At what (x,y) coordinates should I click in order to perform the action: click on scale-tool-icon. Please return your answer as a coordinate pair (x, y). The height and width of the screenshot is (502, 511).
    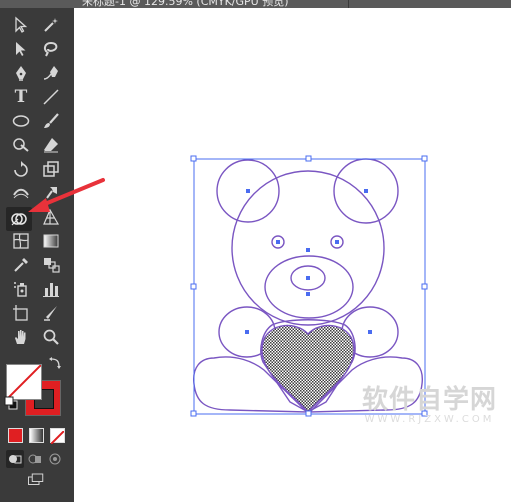
    Looking at the image, I should click on (51, 169).